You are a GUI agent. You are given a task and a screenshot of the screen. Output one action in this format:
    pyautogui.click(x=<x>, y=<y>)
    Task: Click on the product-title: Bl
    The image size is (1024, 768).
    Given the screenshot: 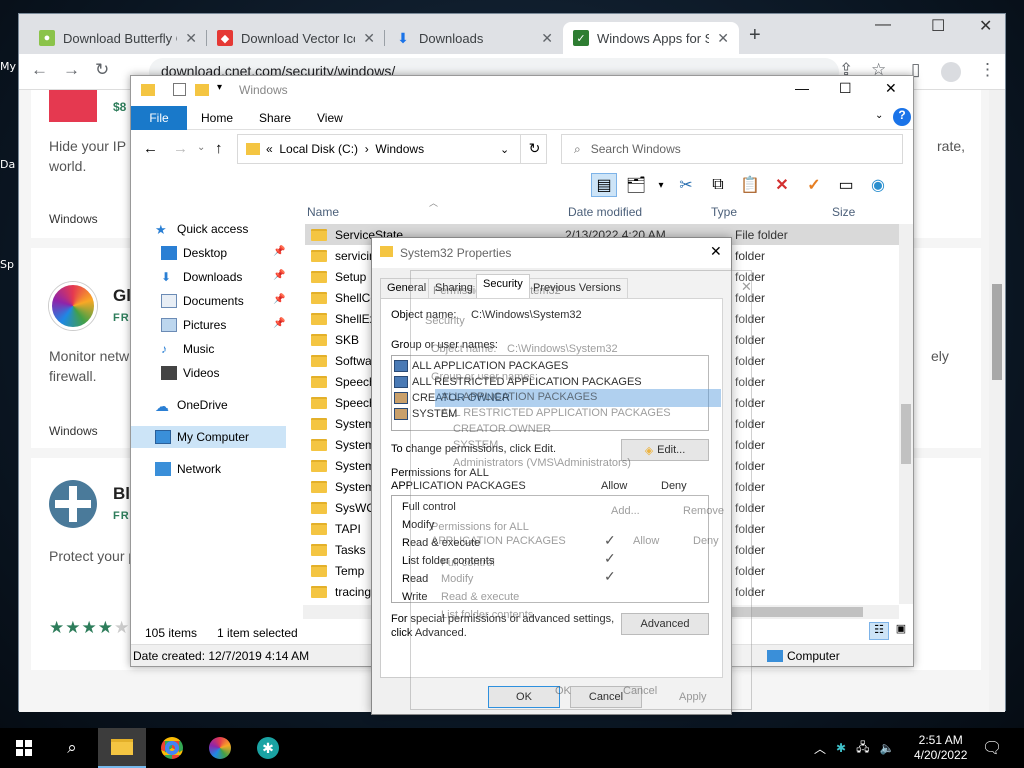 What is the action you would take?
    pyautogui.click(x=121, y=494)
    